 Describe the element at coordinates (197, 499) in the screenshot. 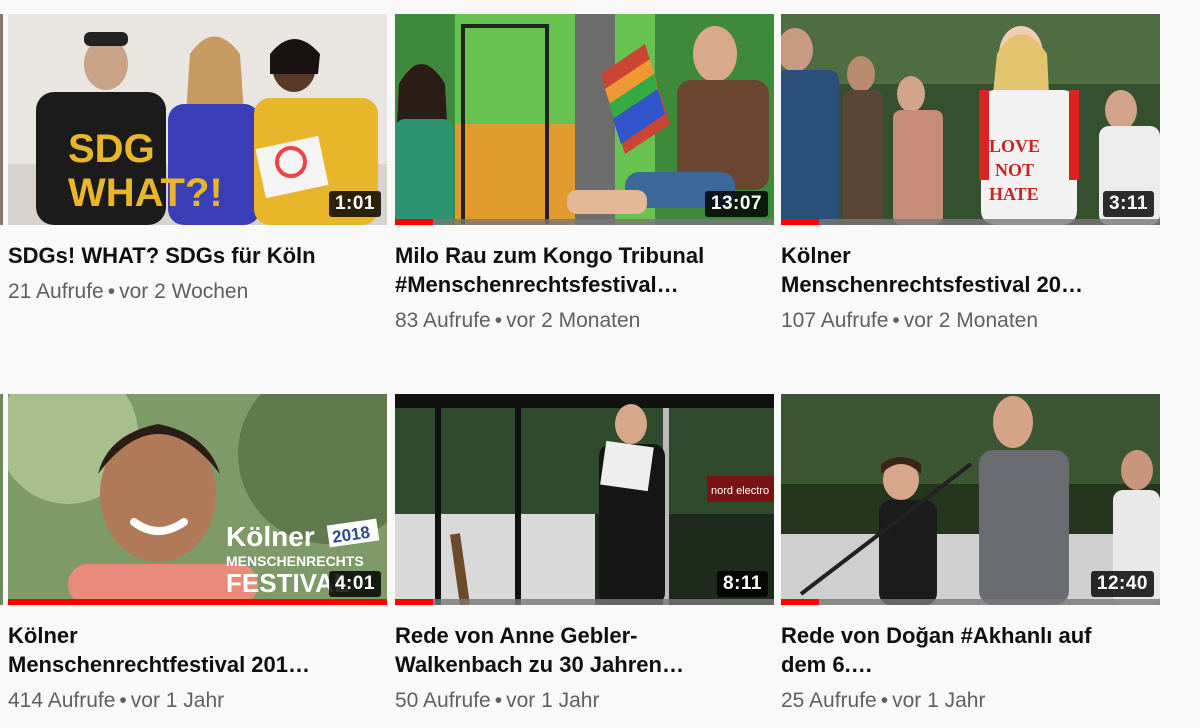

I see `video-thumbnail: Kölner 2018 MENSCHENRECHTS FESTIVAL 4:01` at that location.